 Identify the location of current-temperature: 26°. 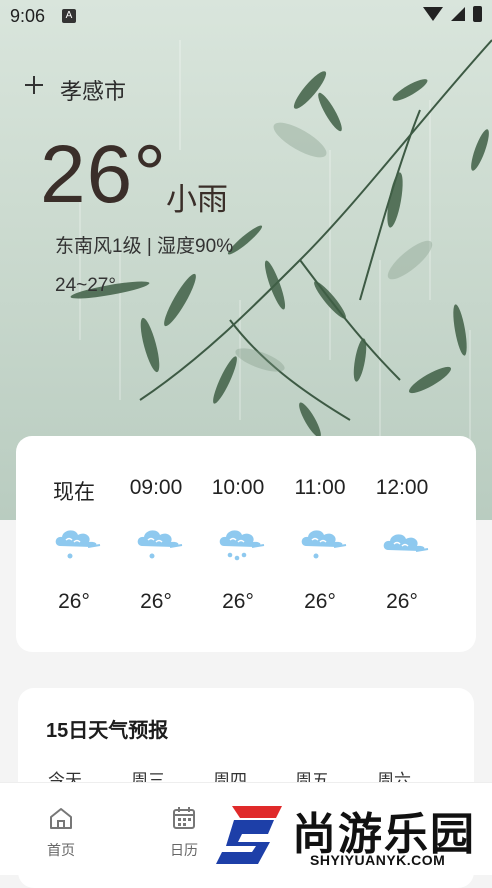
(104, 174).